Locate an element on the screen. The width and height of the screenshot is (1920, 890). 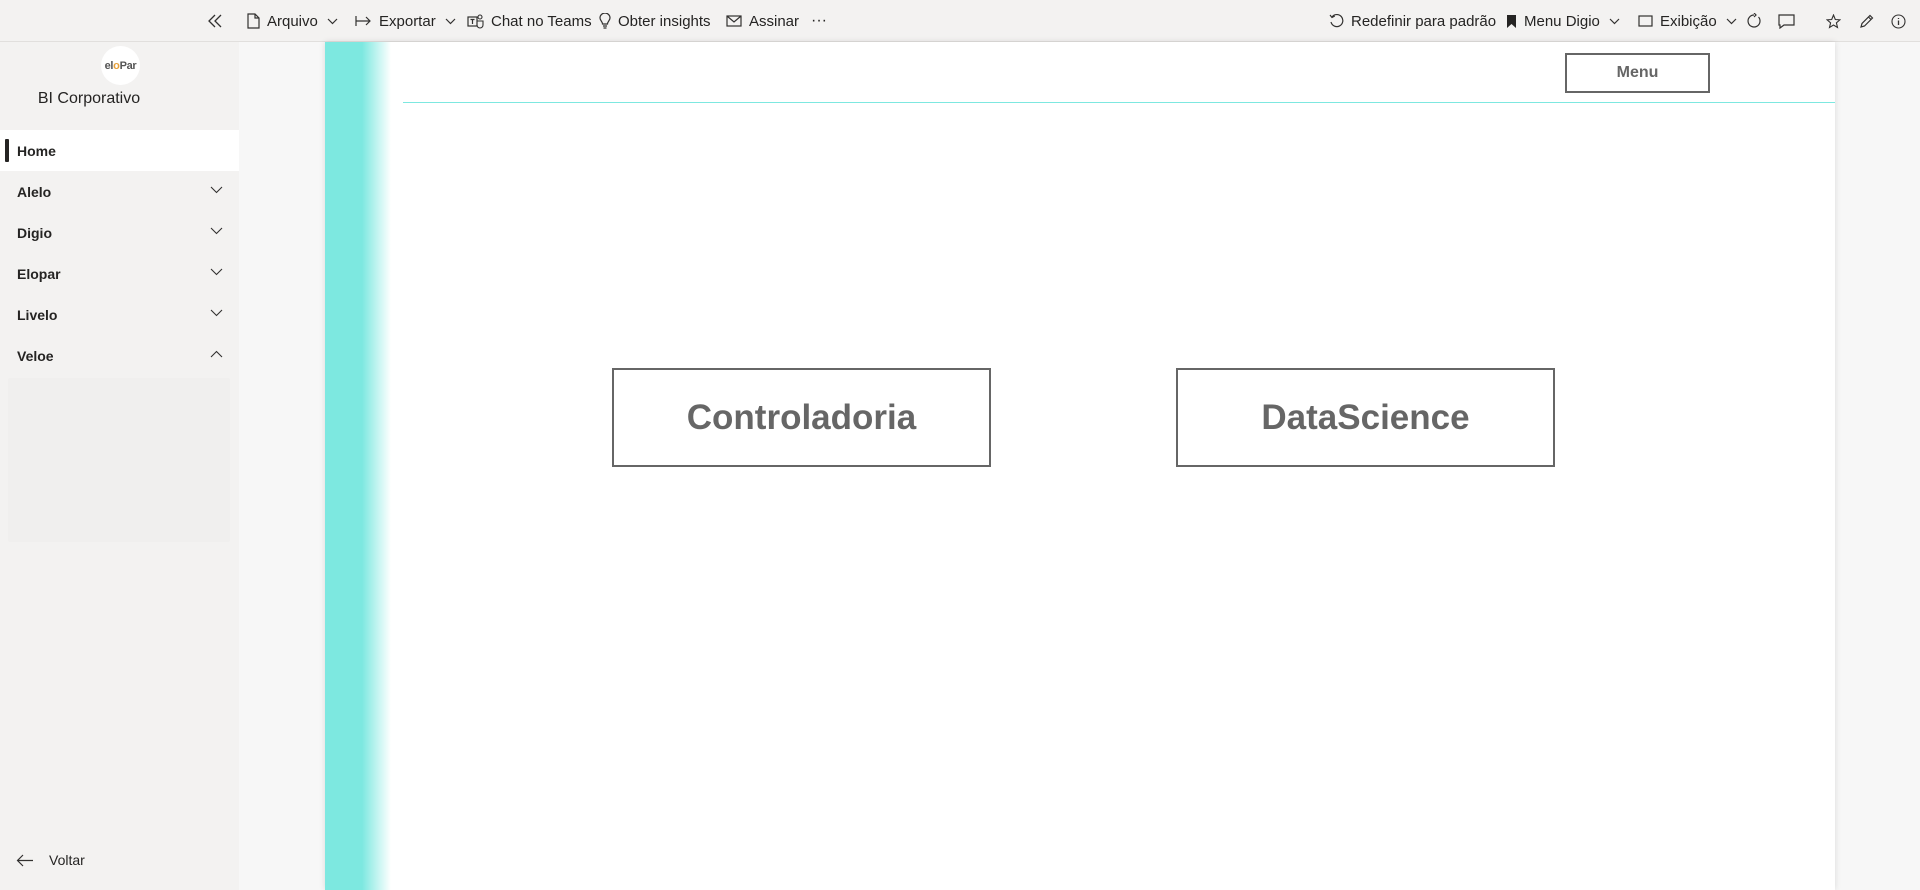
nav-list: Home Alelo Digio Elopar Livelo Veloe is located at coordinates (119, 253).